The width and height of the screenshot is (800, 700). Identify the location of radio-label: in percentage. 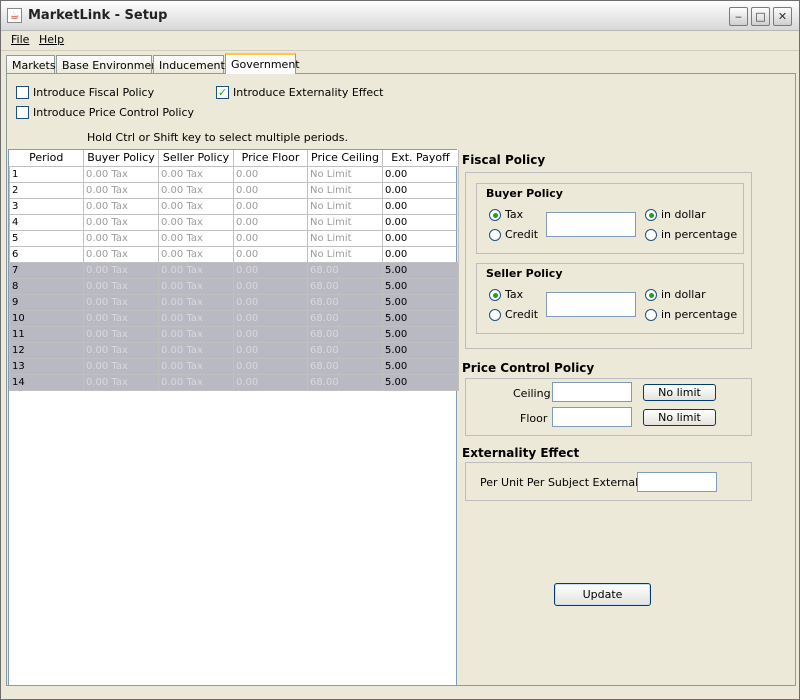
(699, 234).